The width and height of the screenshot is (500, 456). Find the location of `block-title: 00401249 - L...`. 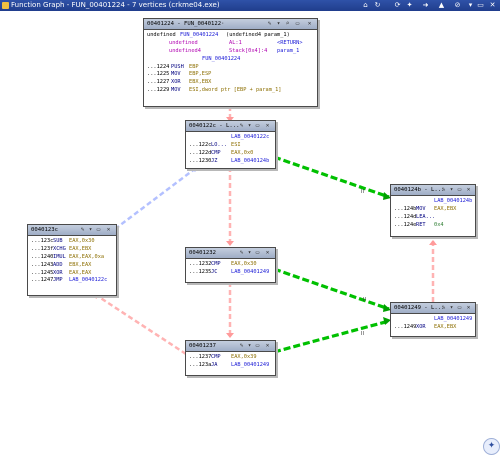

block-title: 00401249 - L... is located at coordinates (419, 308).